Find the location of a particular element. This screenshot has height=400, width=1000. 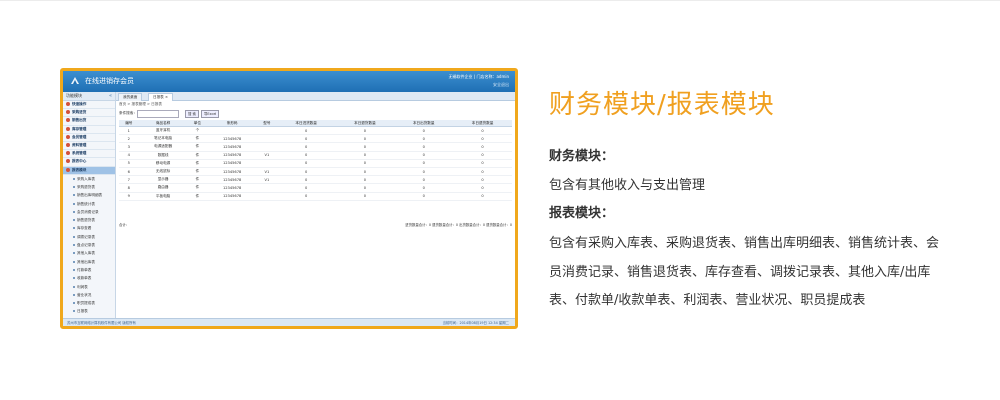

table-cell: V1 is located at coordinates (267, 155).